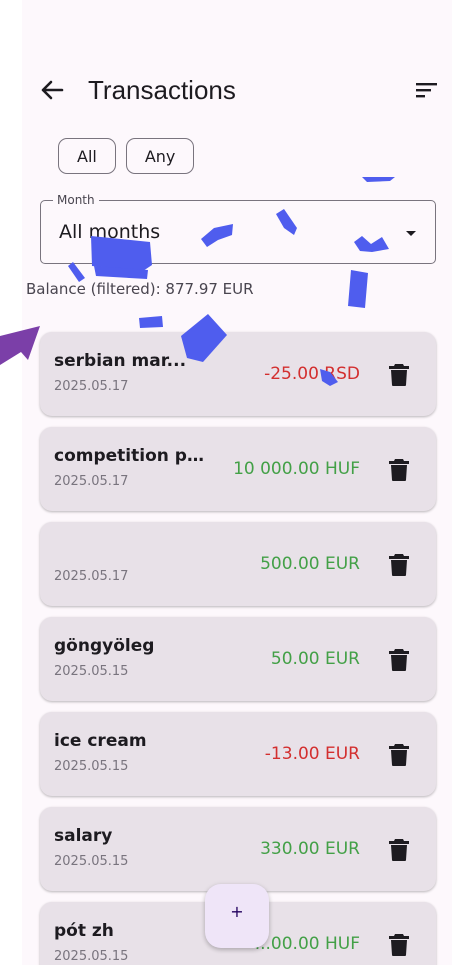 This screenshot has width=456, height=965. Describe the element at coordinates (110, 232) in the screenshot. I see `month-value: All months` at that location.